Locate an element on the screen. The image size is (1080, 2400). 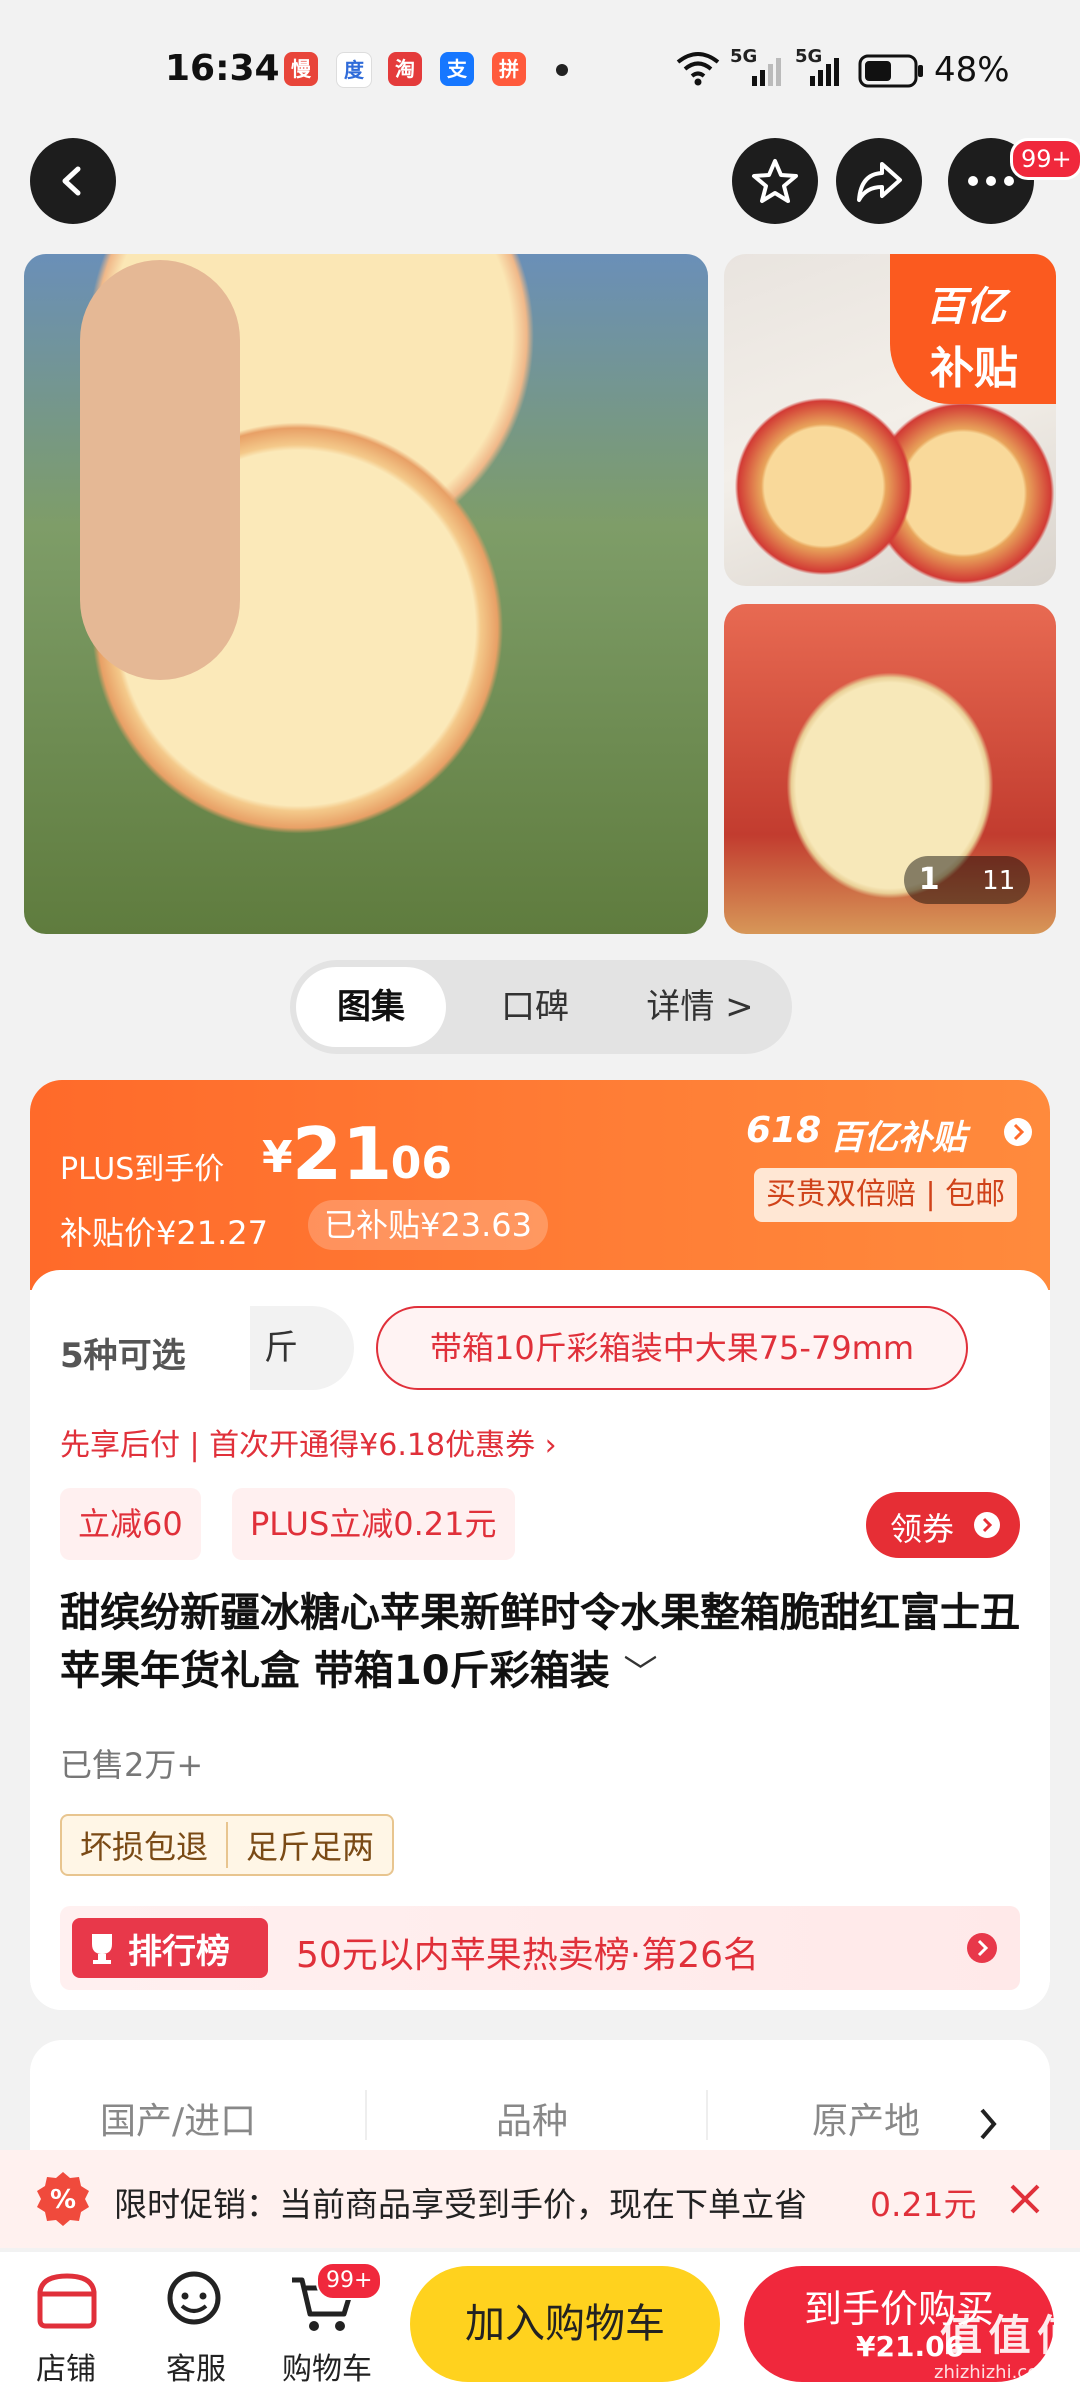
ranking-banner: 排行榜 50元以内苹果热卖榜·第26名 is located at coordinates (540, 1948).